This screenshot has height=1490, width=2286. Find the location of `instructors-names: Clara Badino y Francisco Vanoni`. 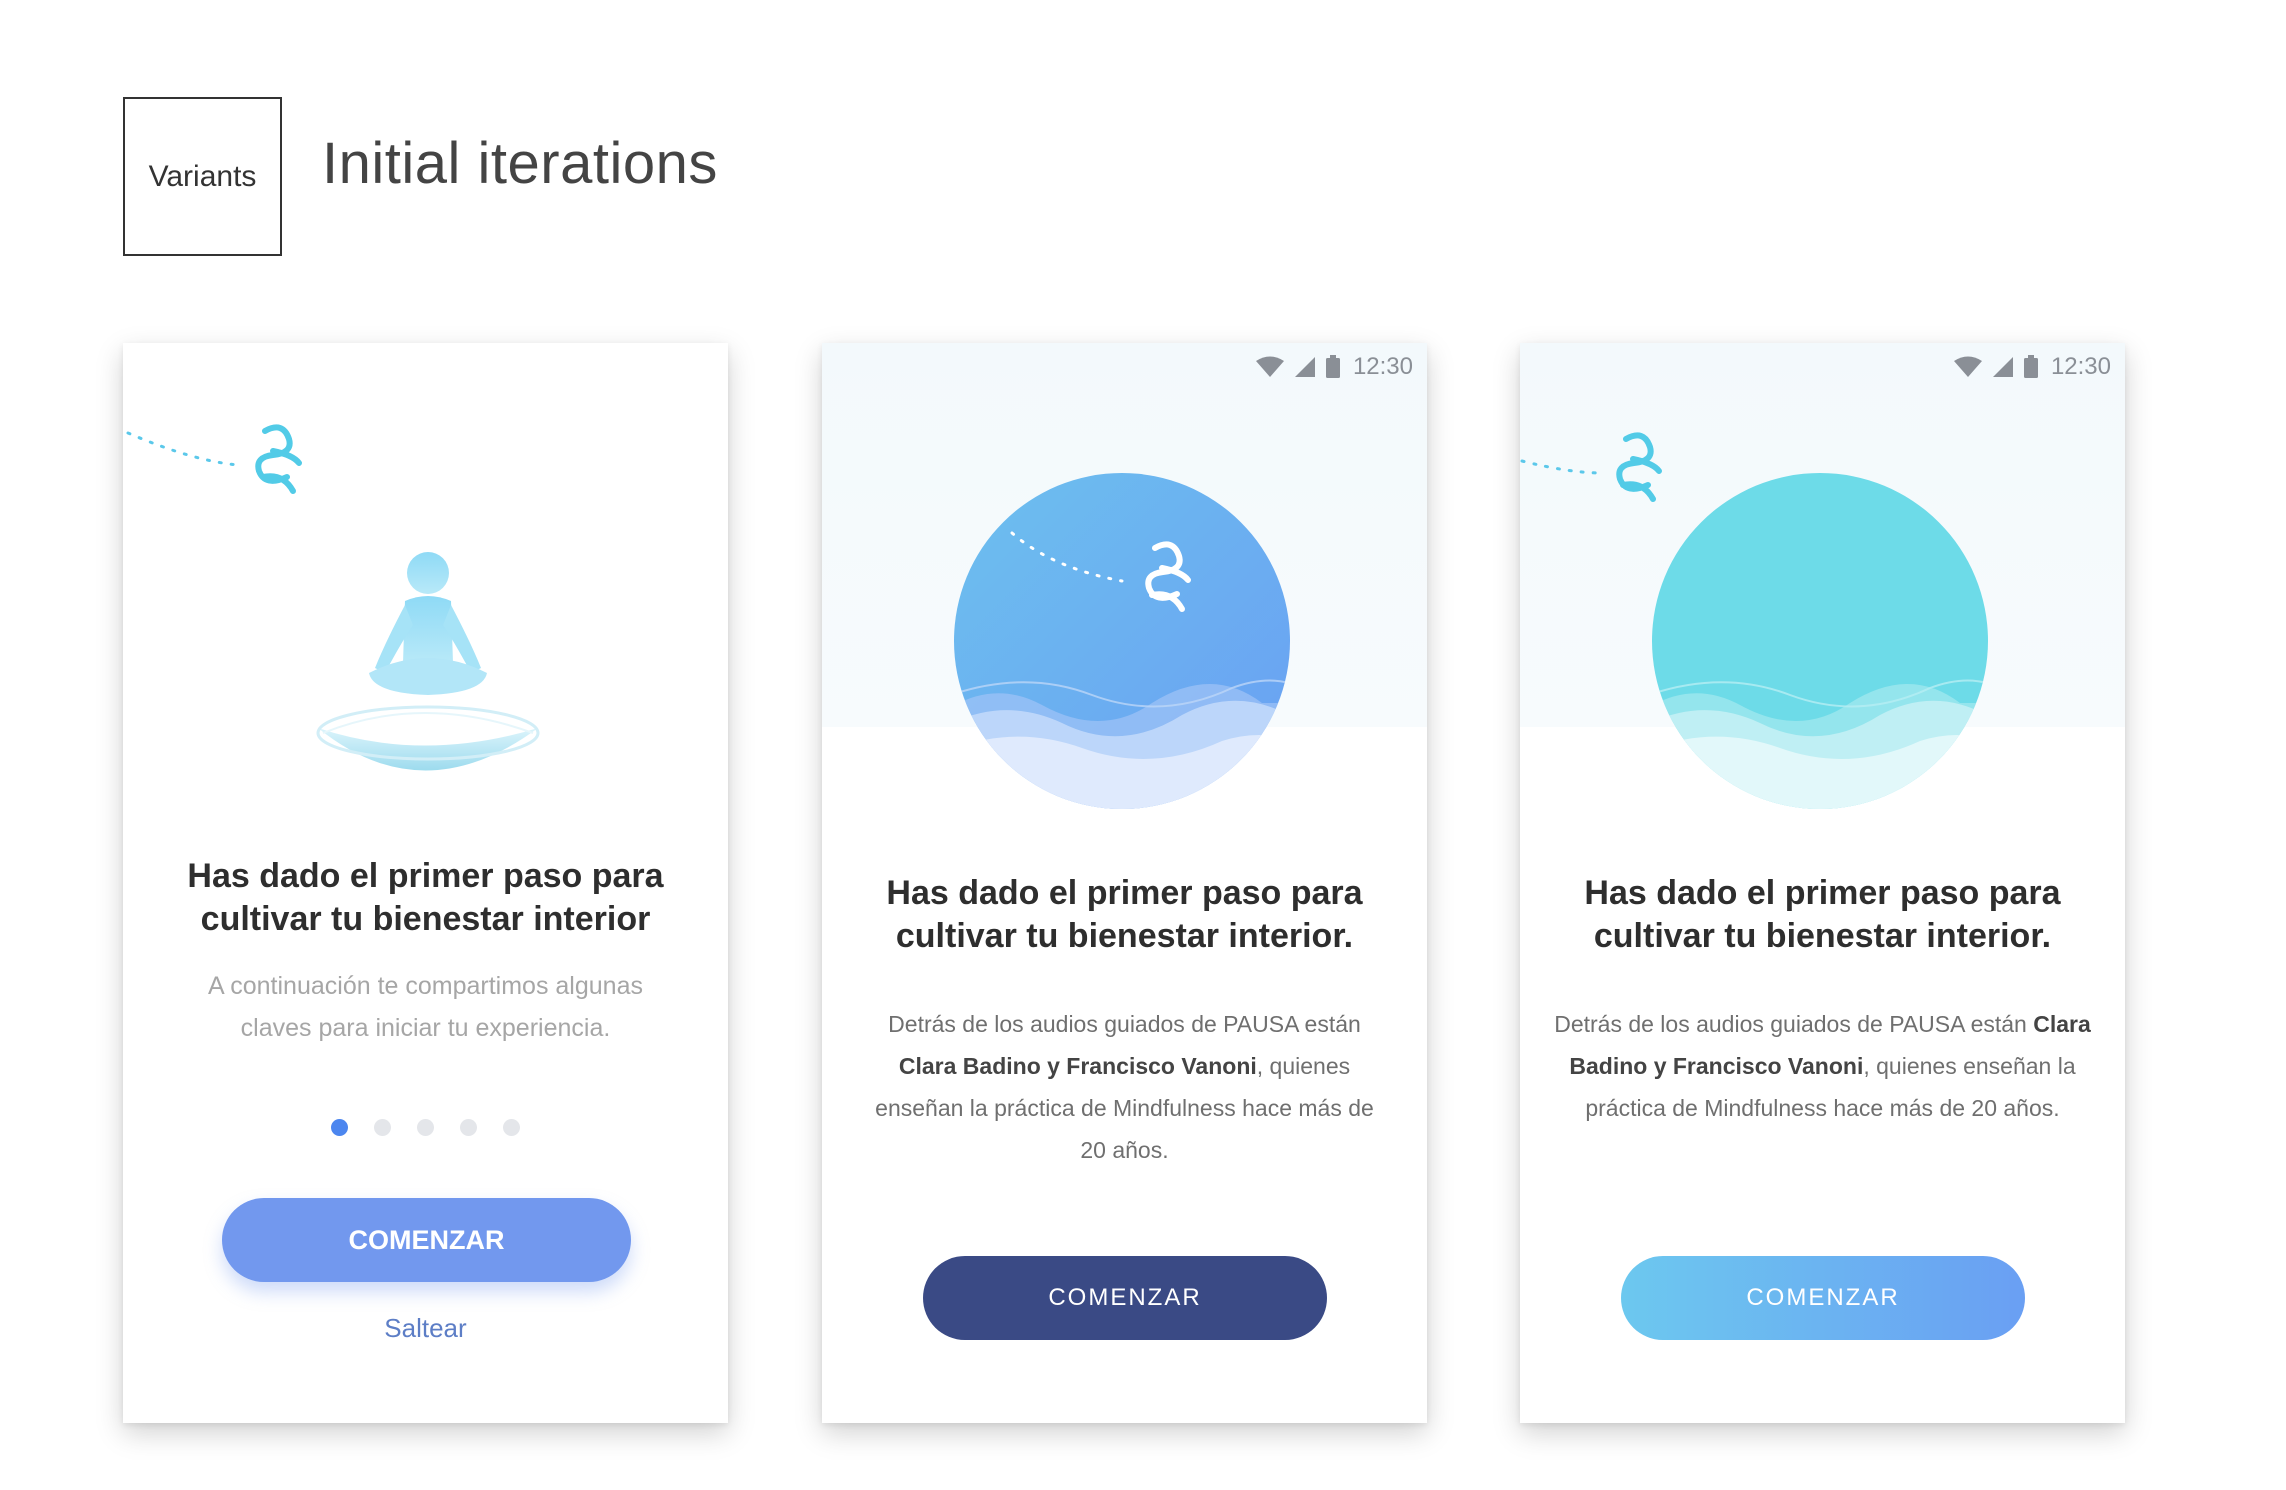

instructors-names: Clara Badino y Francisco Vanoni is located at coordinates (1077, 1066).